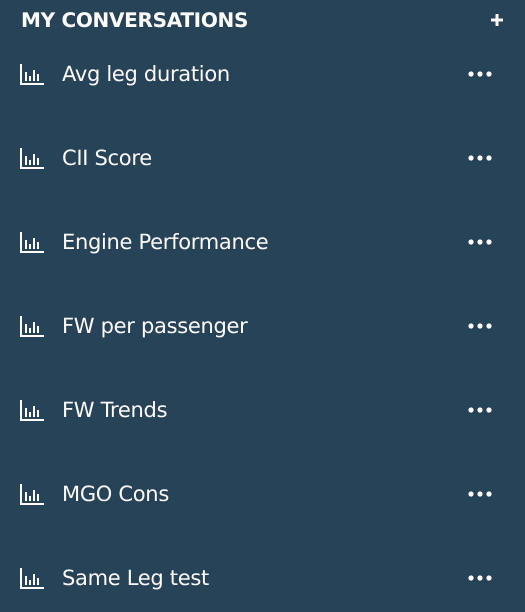 The width and height of the screenshot is (525, 612). What do you see at coordinates (262, 494) in the screenshot?
I see `conversation-item: MGO Cons` at bounding box center [262, 494].